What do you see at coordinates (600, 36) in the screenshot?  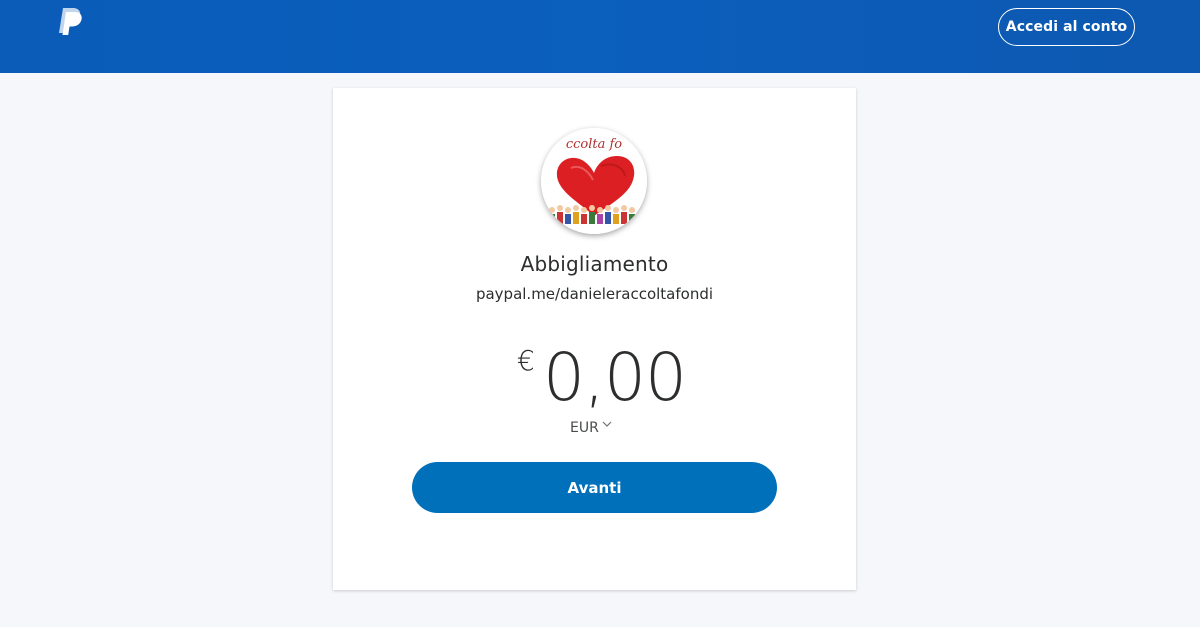 I see `top-header: Accedi al conto` at bounding box center [600, 36].